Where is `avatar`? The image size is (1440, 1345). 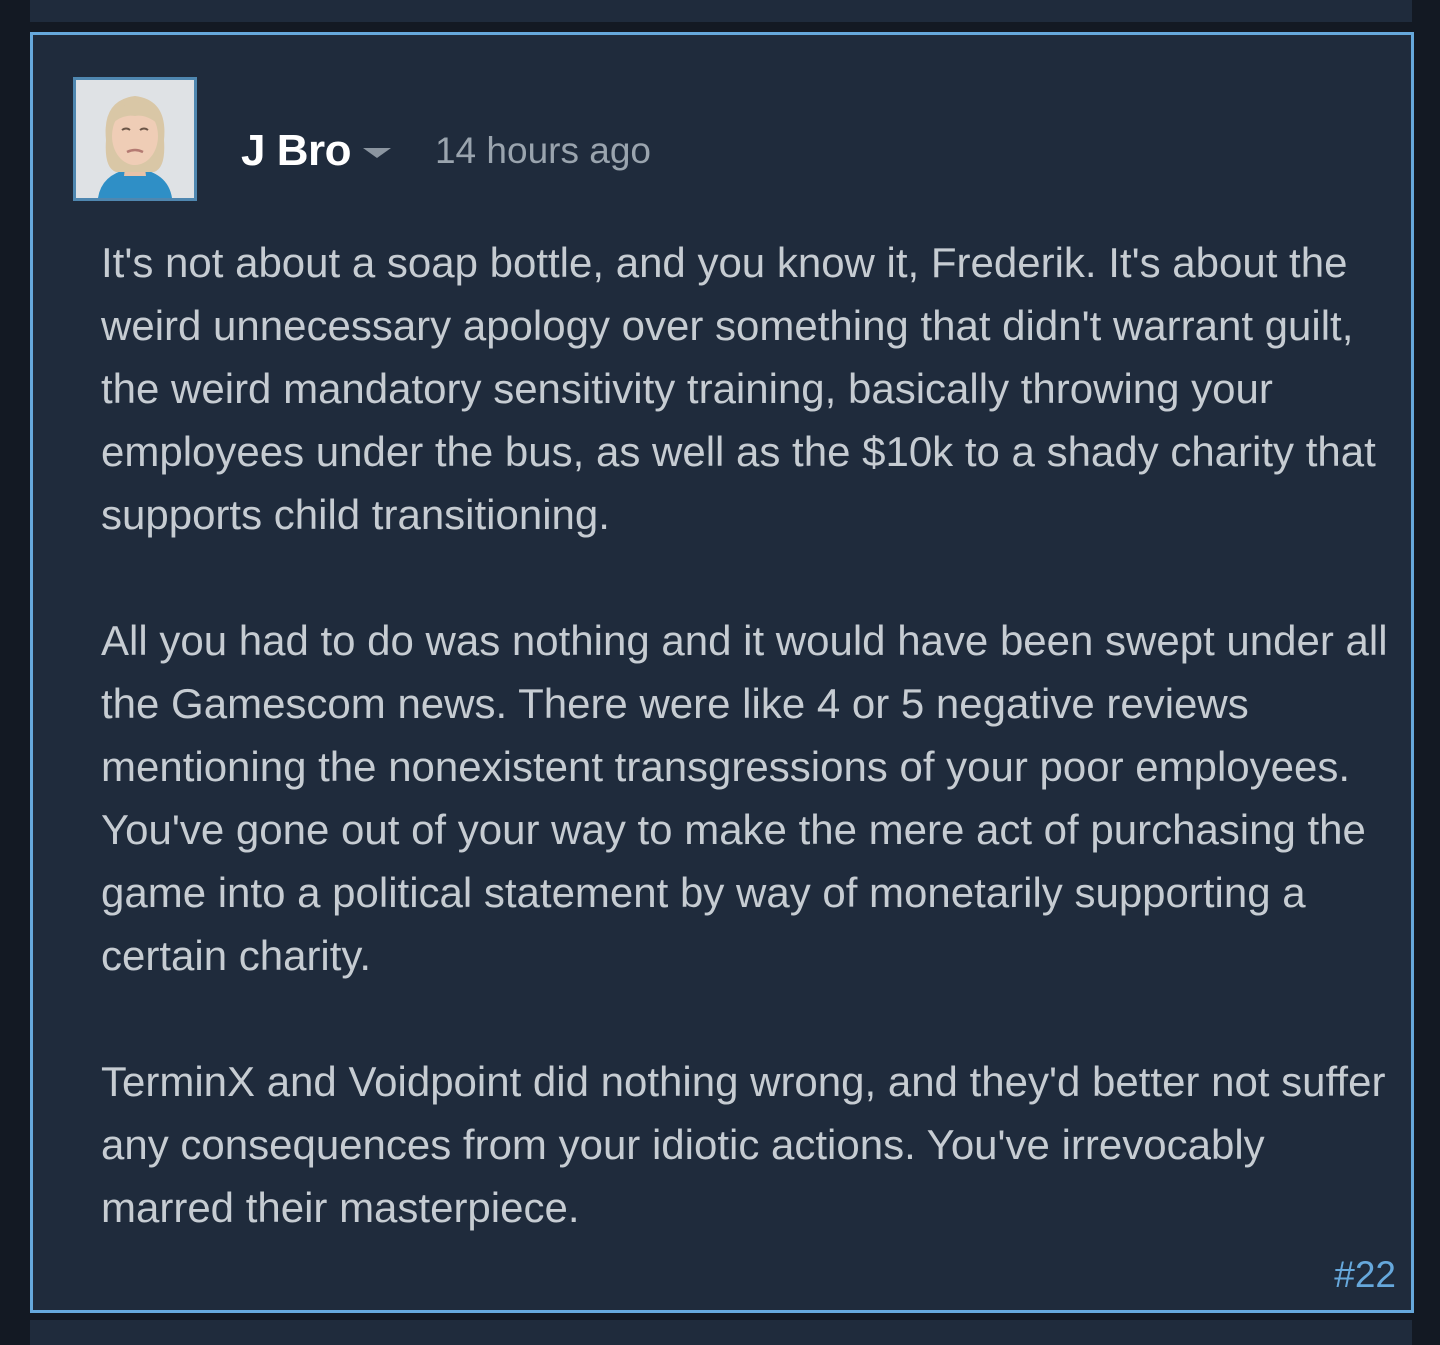 avatar is located at coordinates (135, 139).